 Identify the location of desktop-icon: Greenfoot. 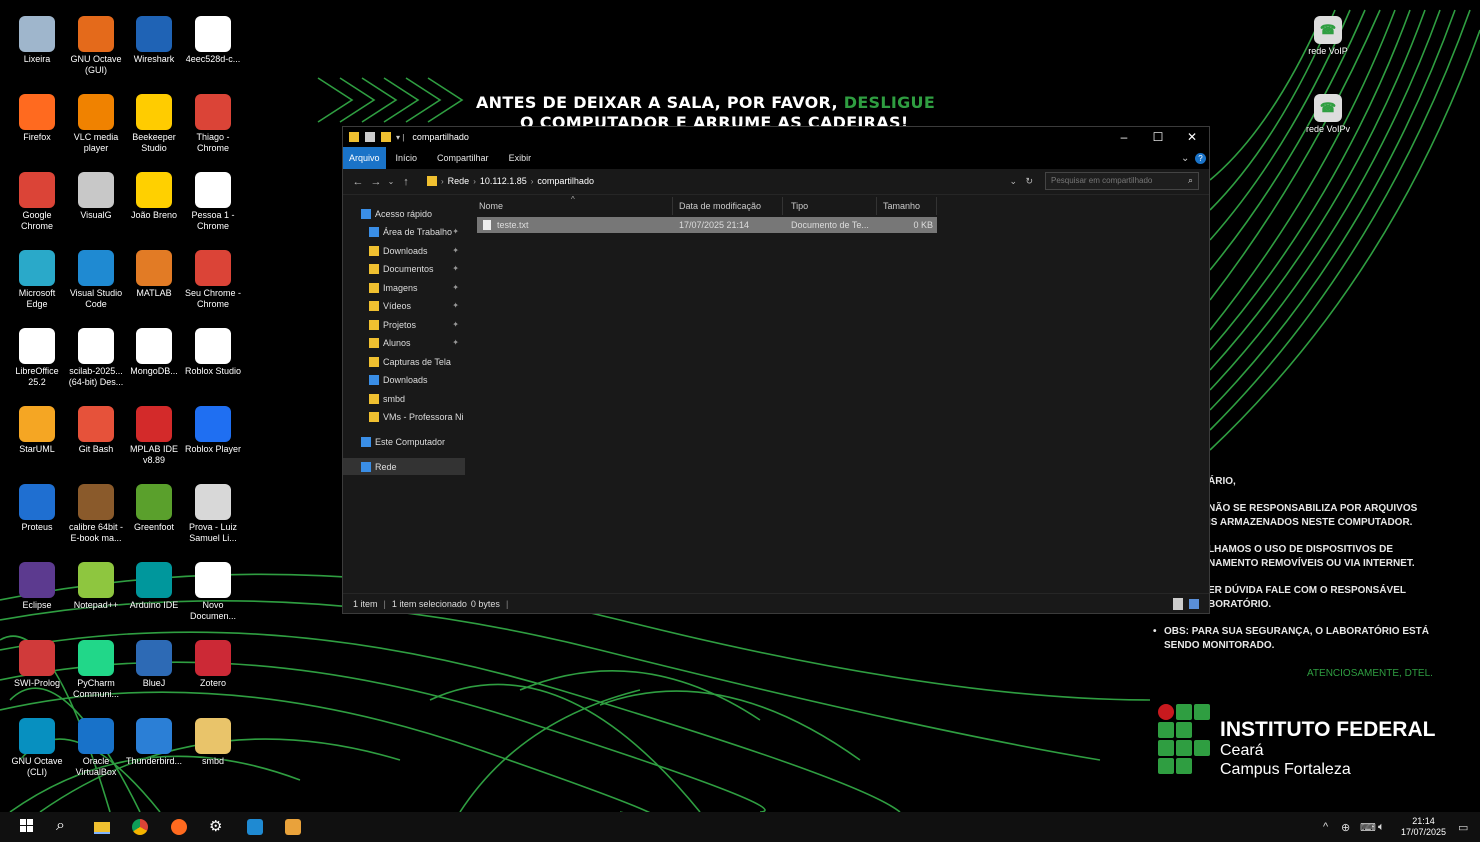
(154, 508).